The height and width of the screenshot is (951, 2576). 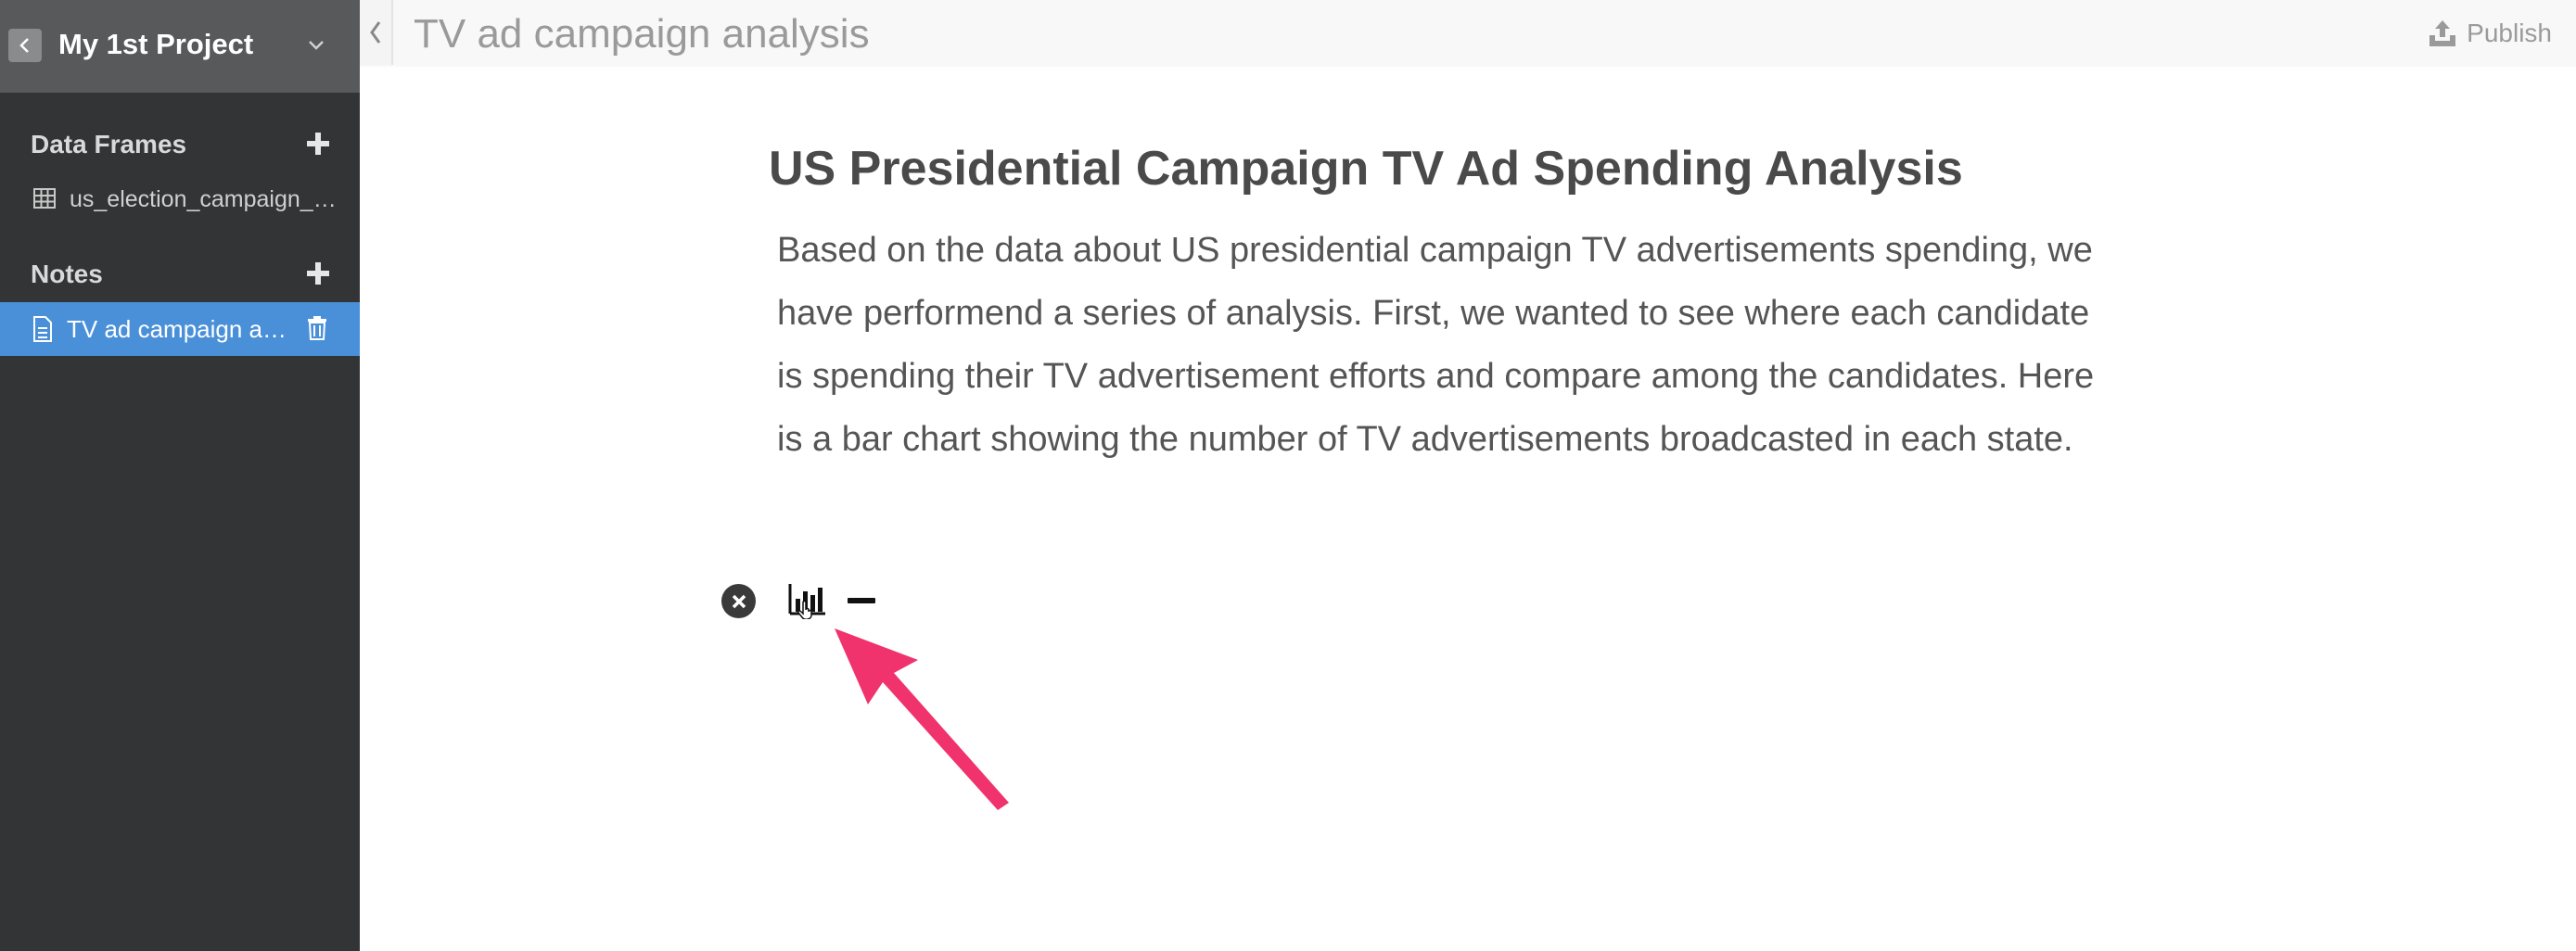 I want to click on back-button, so click(x=25, y=45).